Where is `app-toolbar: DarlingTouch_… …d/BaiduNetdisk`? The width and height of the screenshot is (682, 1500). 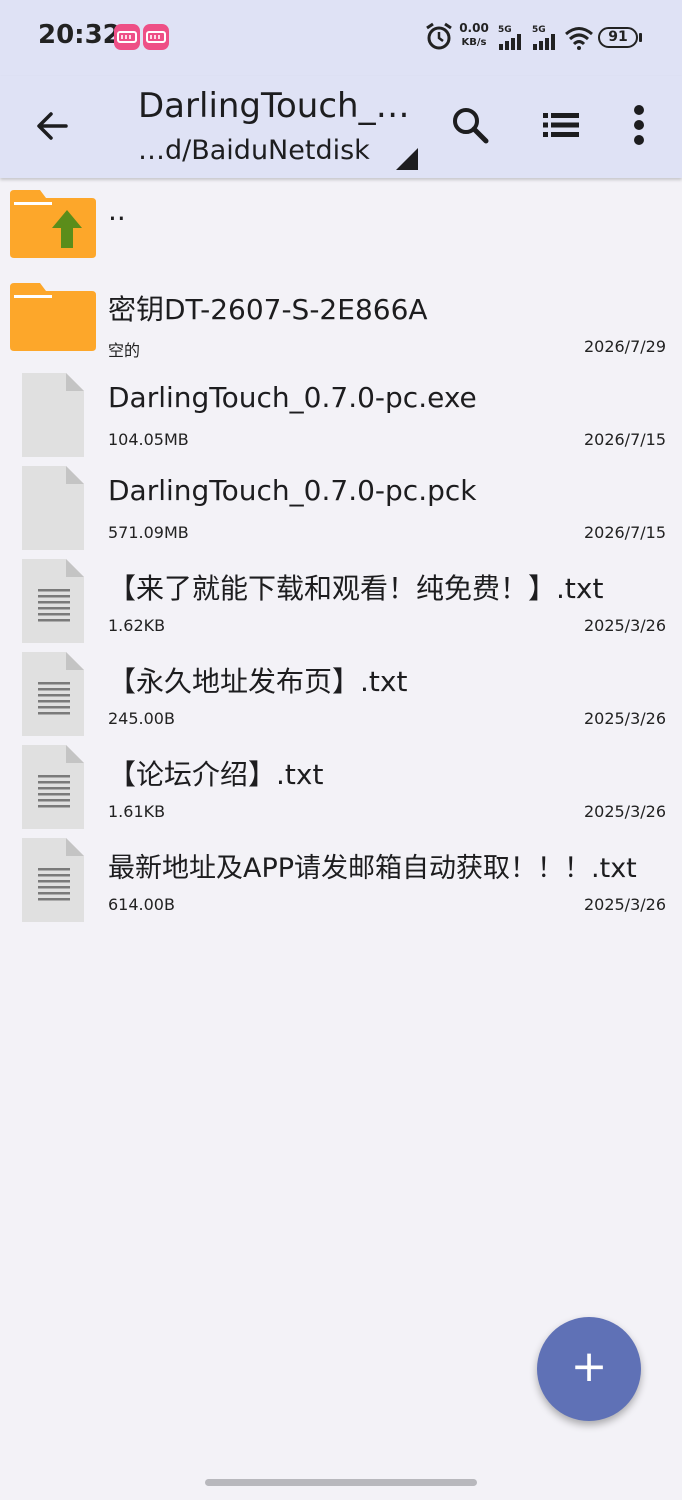
app-toolbar: DarlingTouch_… …d/BaiduNetdisk is located at coordinates (341, 127).